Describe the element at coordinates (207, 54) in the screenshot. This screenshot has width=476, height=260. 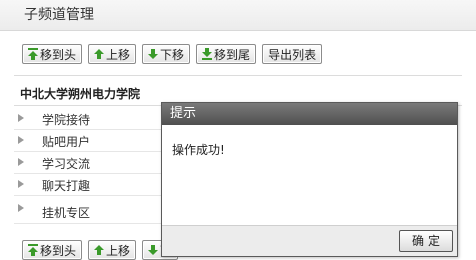
I see `move-to-bottom-icon` at that location.